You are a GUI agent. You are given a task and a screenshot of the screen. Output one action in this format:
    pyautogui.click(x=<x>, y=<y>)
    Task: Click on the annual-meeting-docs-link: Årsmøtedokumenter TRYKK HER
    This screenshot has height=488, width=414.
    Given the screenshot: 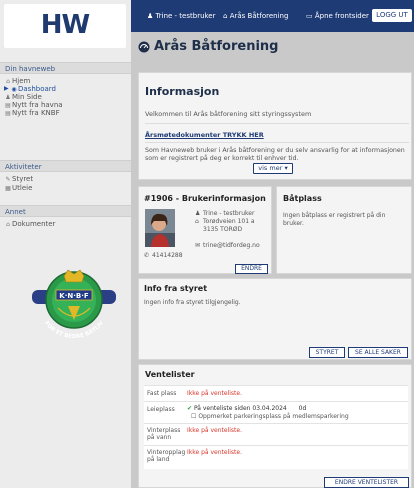 What is the action you would take?
    pyautogui.click(x=204, y=135)
    